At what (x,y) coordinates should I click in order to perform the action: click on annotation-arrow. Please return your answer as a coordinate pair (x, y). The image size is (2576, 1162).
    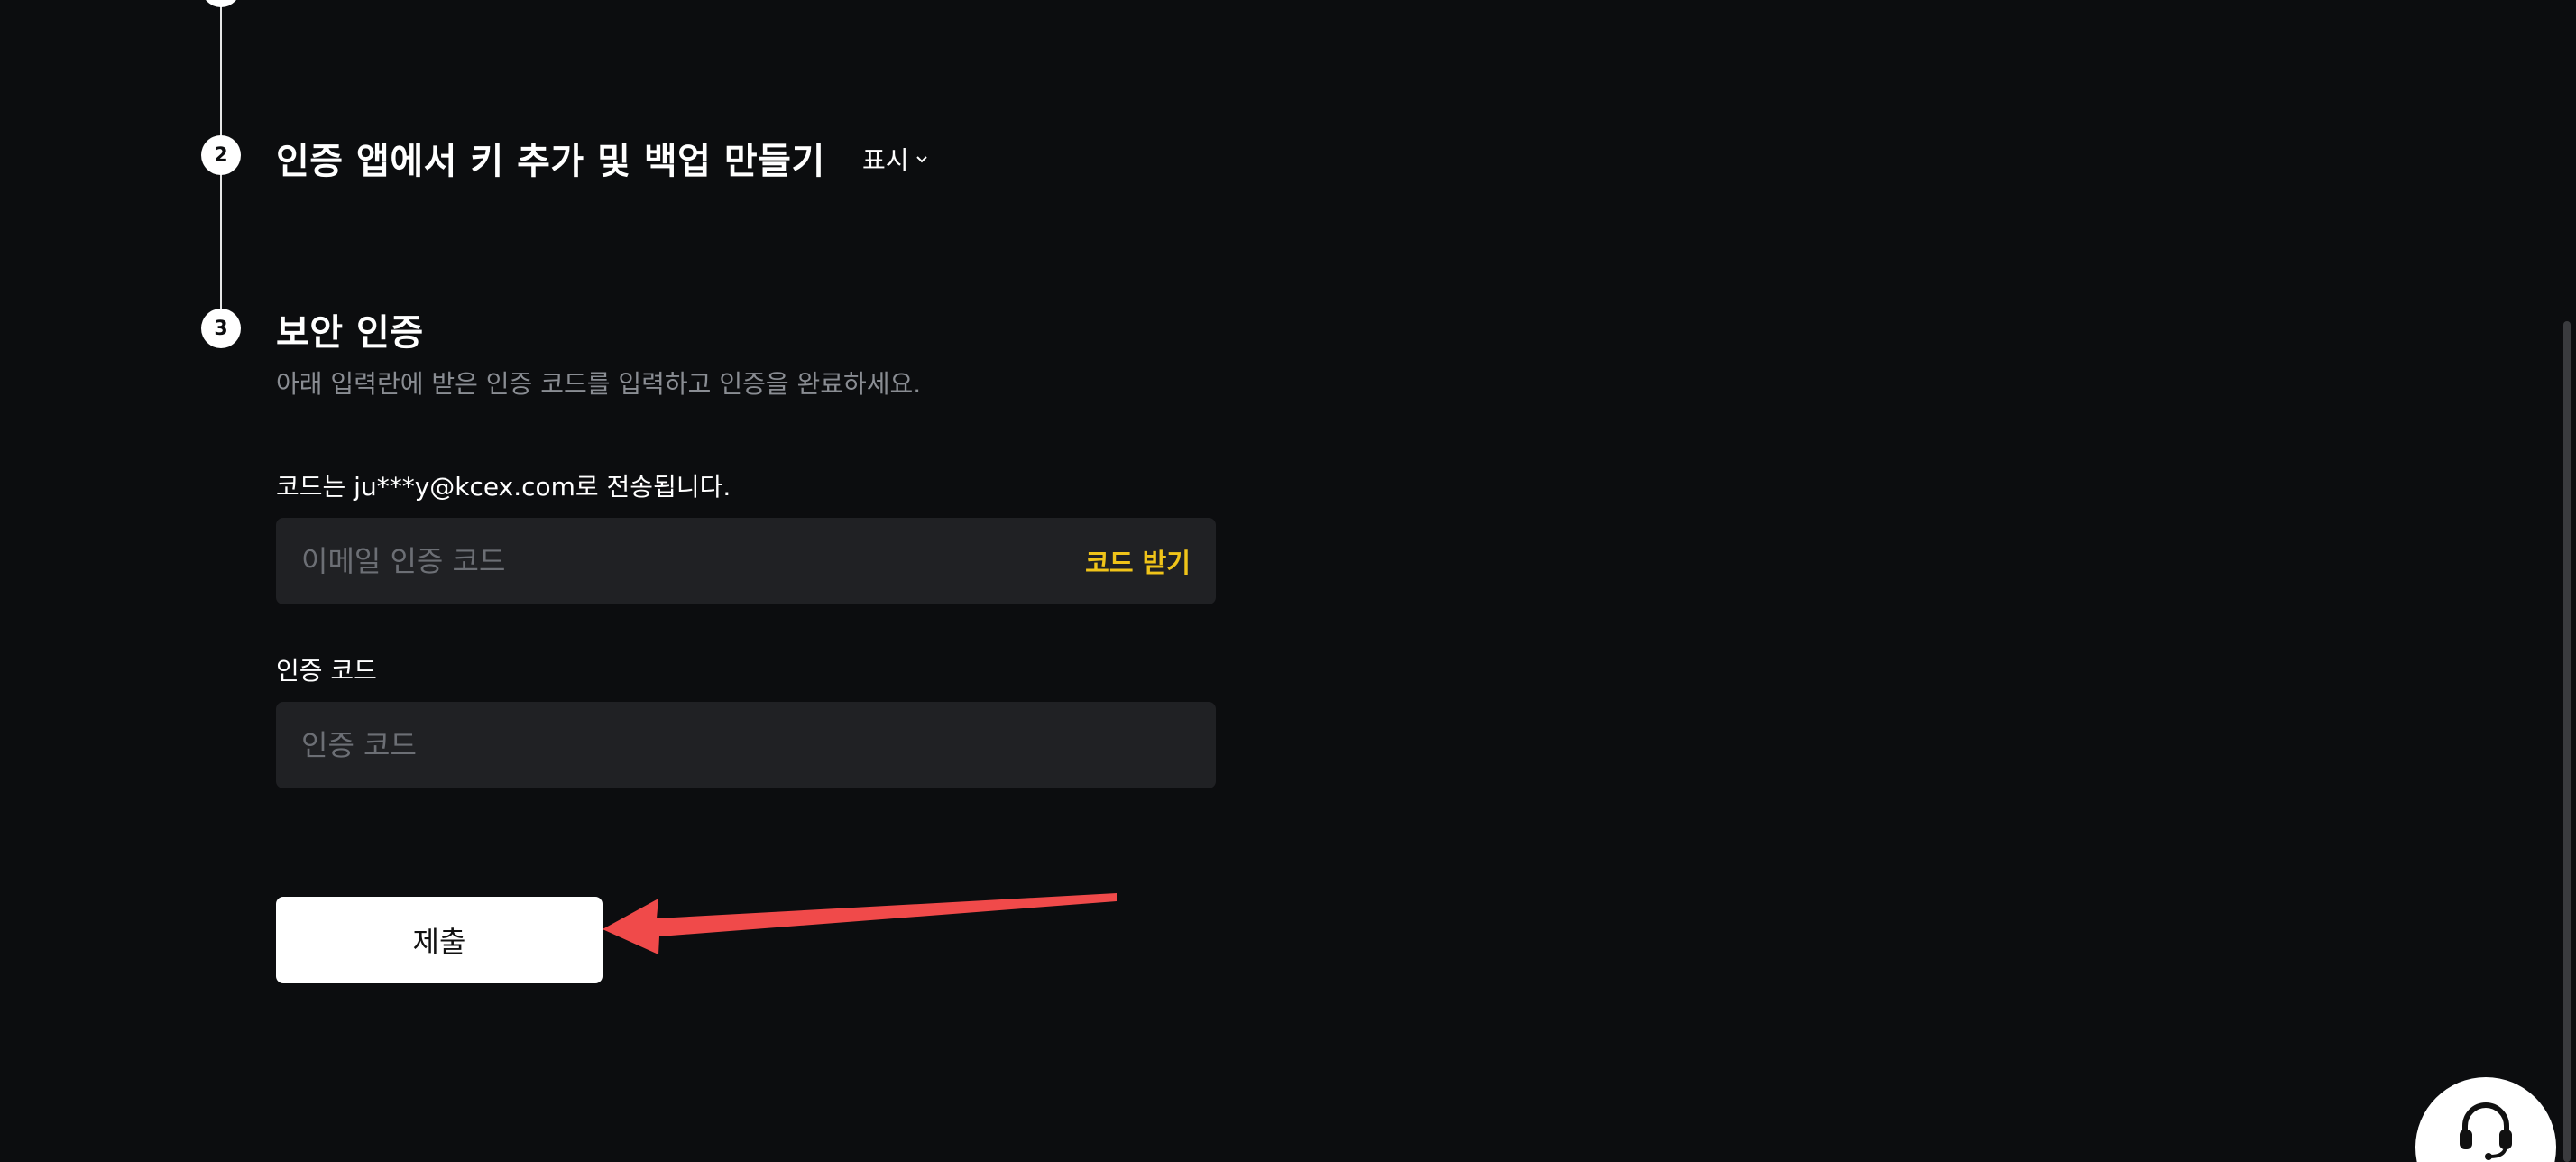
    Looking at the image, I should click on (860, 924).